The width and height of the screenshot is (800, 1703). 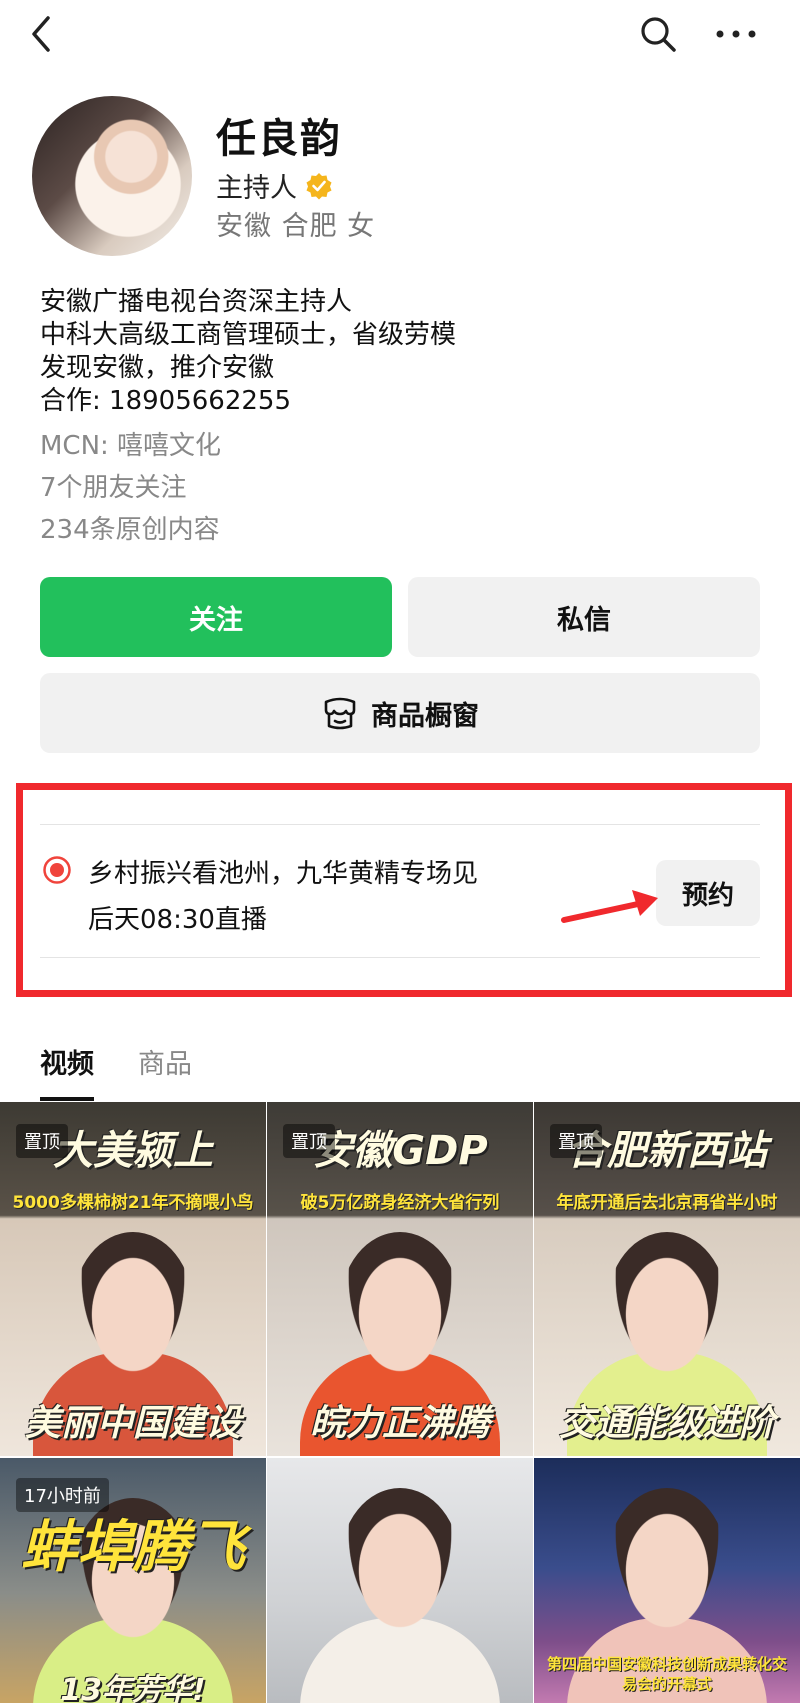 What do you see at coordinates (425, 716) in the screenshot?
I see `shop-window-label: 商品橱窗` at bounding box center [425, 716].